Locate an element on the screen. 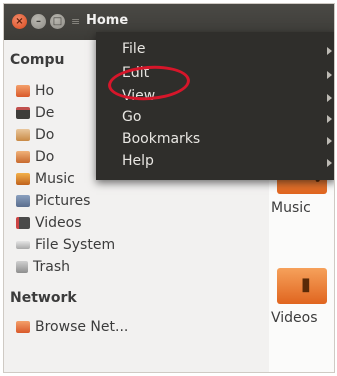  sidebar-item-pictures: Pictures is located at coordinates (141, 201).